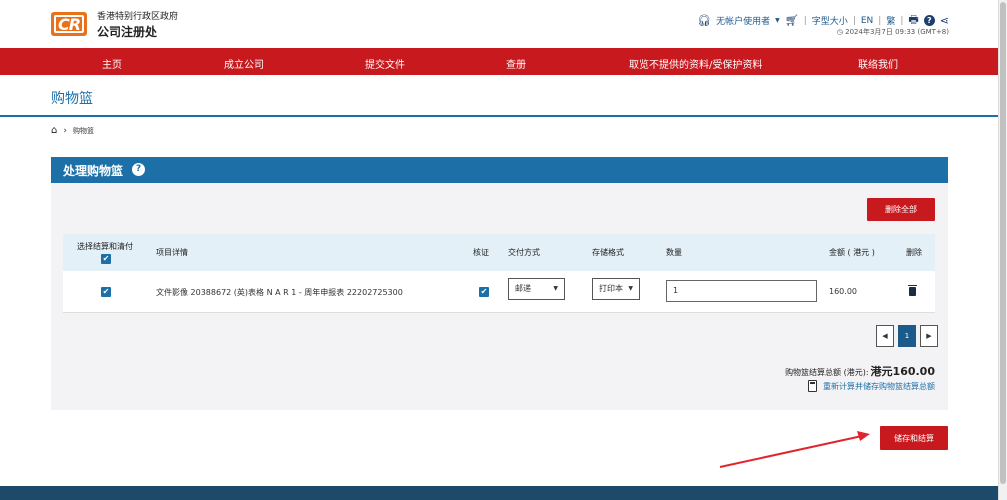 Image resolution: width=1007 pixels, height=500 pixels. What do you see at coordinates (794, 449) in the screenshot?
I see `annotation-arrow` at bounding box center [794, 449].